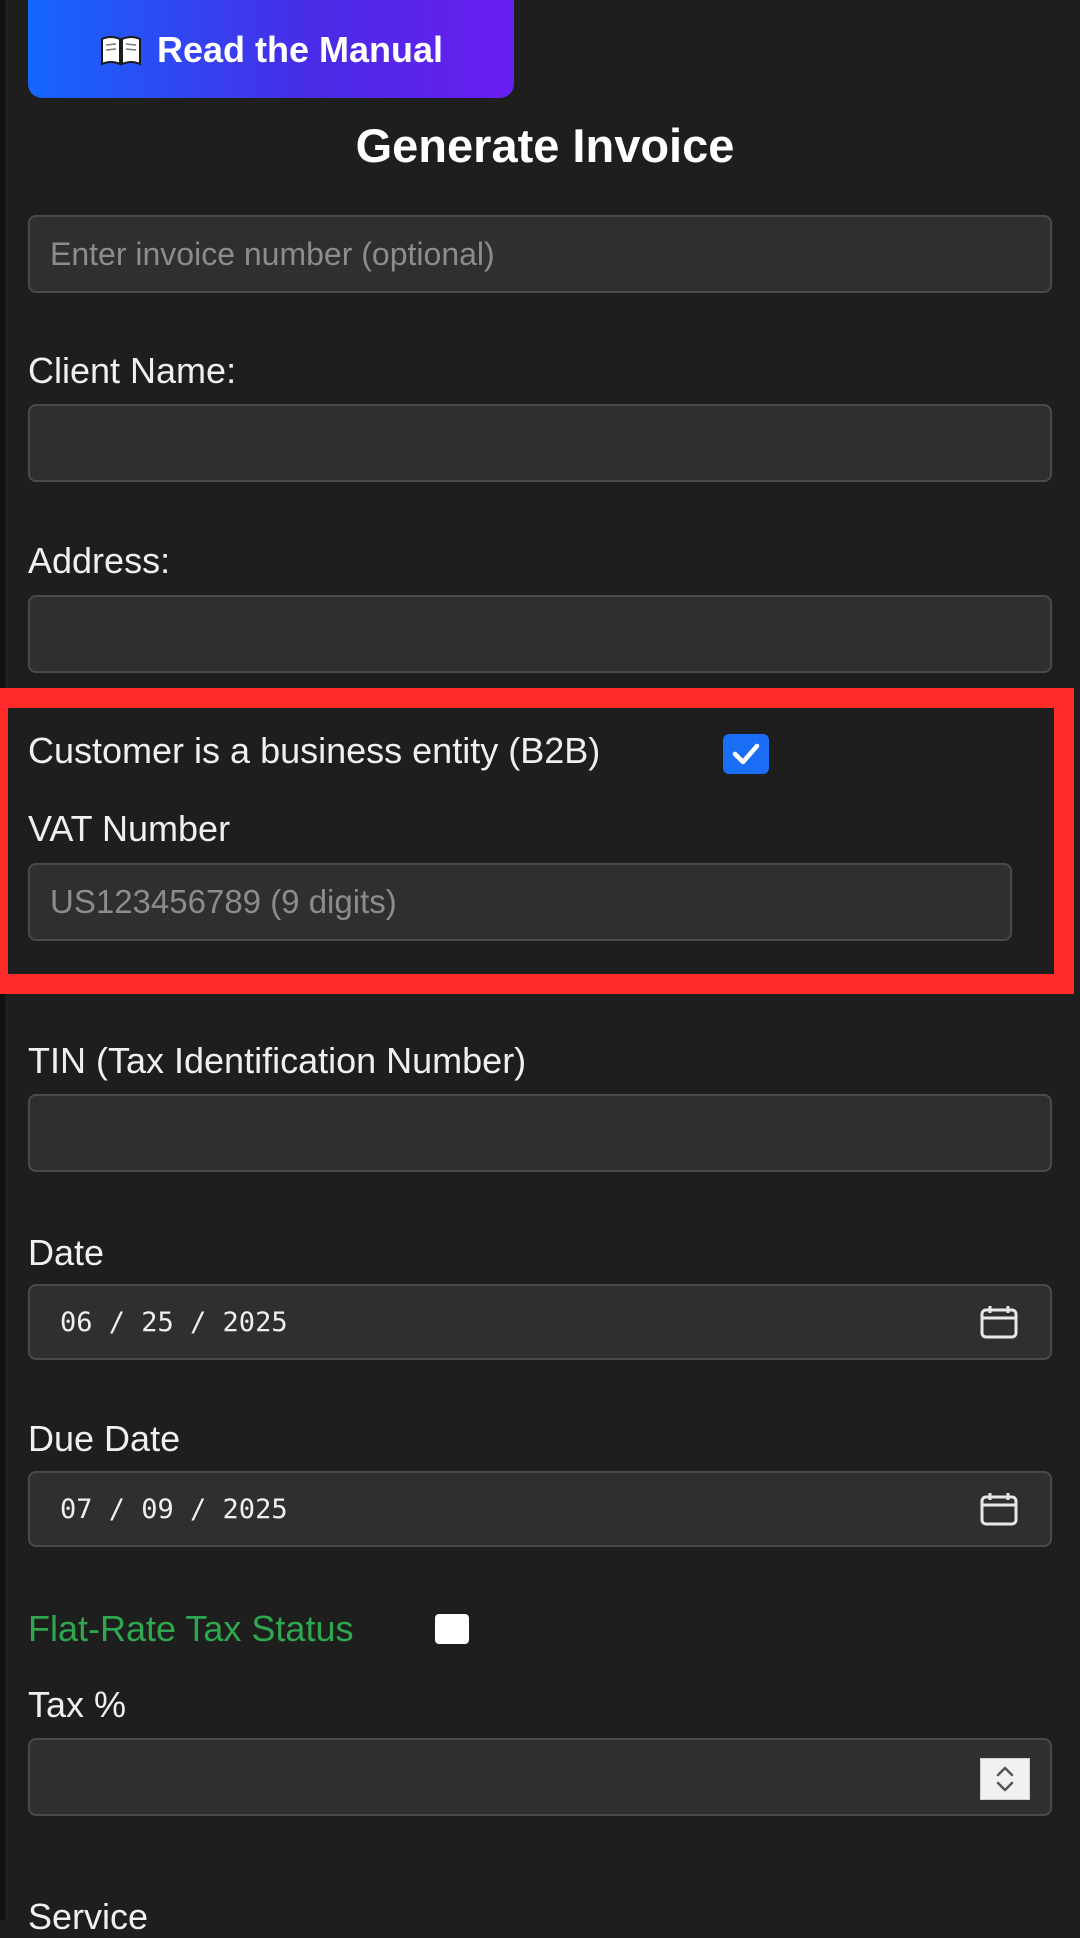 Image resolution: width=1080 pixels, height=1938 pixels. I want to click on b2b-label: Customer is a business entity (B2B), so click(314, 750).